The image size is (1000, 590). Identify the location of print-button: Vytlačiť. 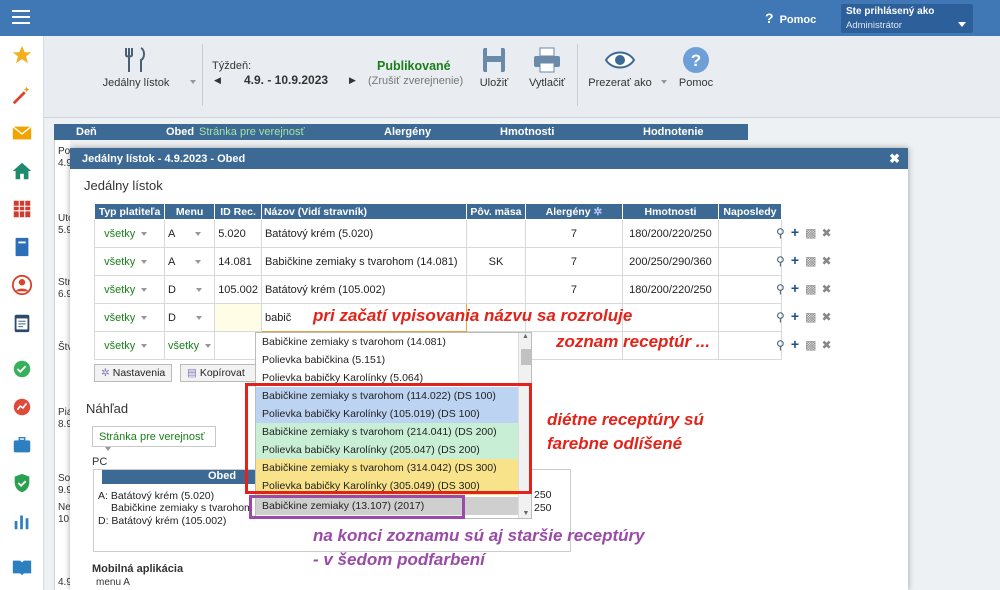
(547, 67).